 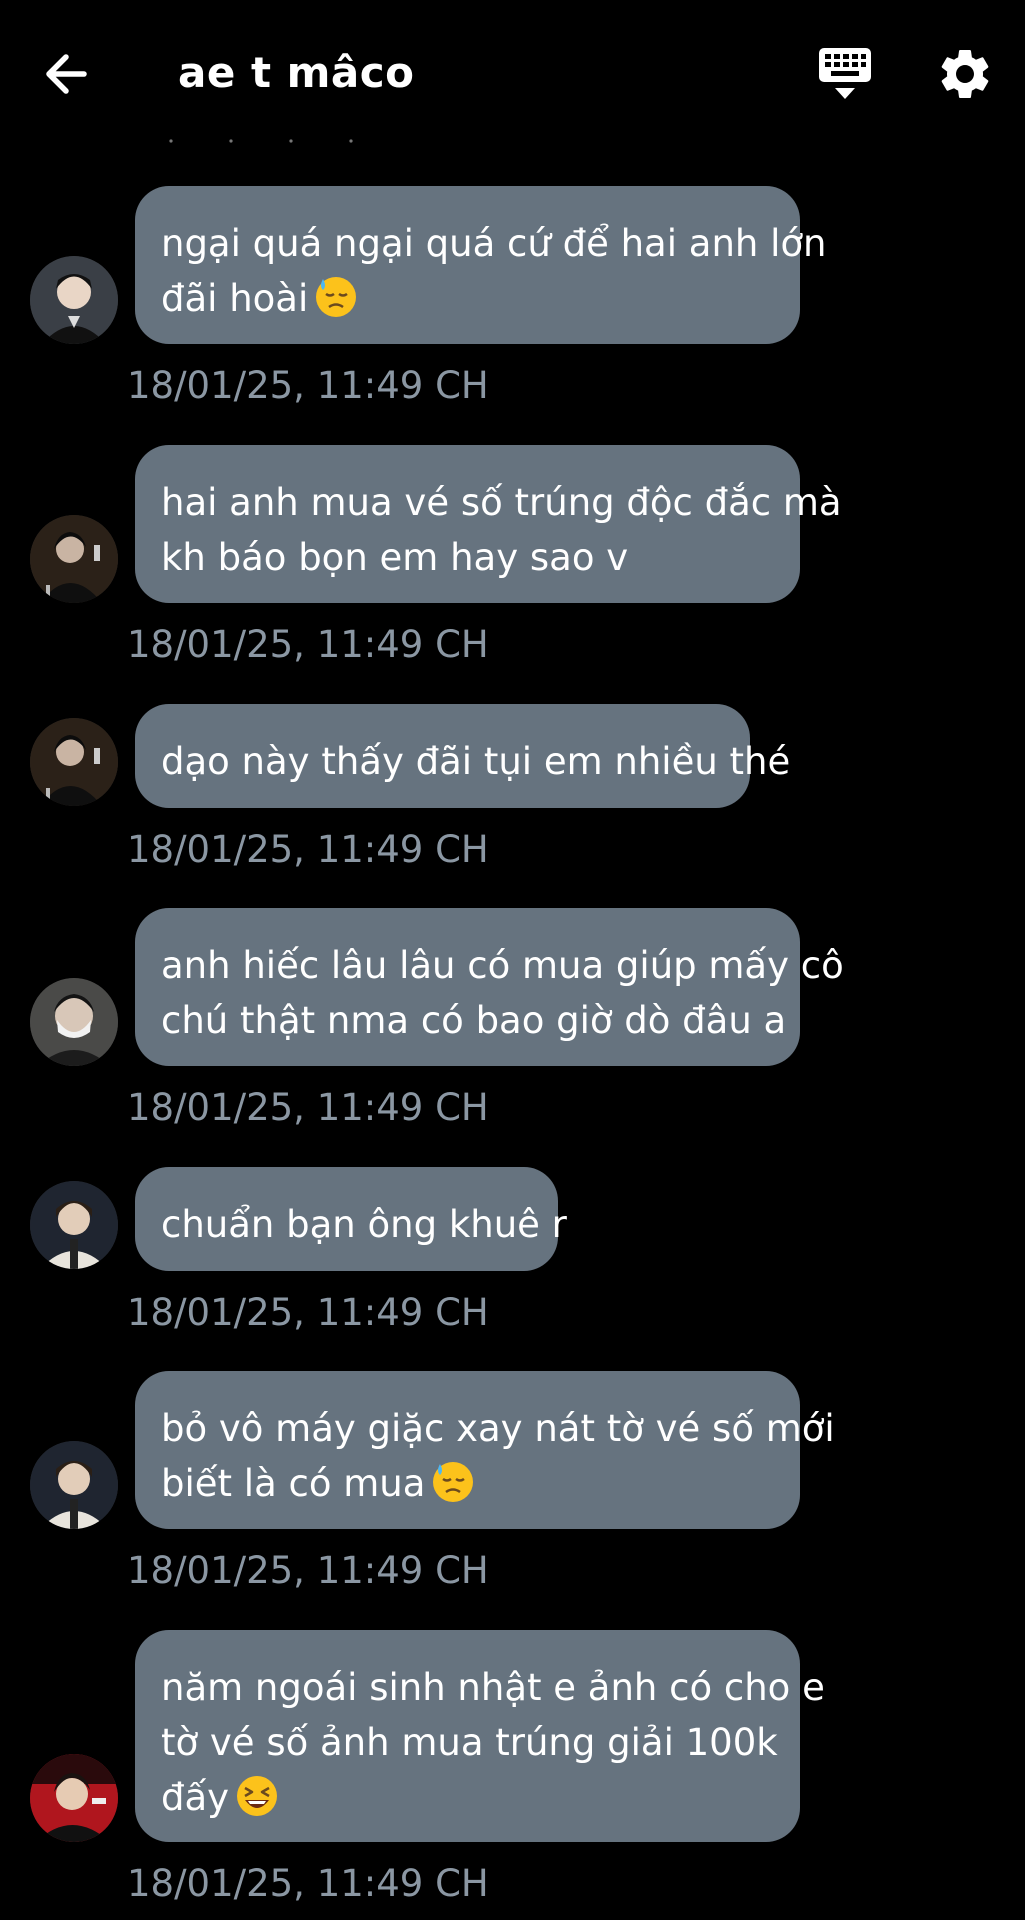 I want to click on message-bubble: dạo này thấy đãi tụi em nhiều thé, so click(x=463, y=756).